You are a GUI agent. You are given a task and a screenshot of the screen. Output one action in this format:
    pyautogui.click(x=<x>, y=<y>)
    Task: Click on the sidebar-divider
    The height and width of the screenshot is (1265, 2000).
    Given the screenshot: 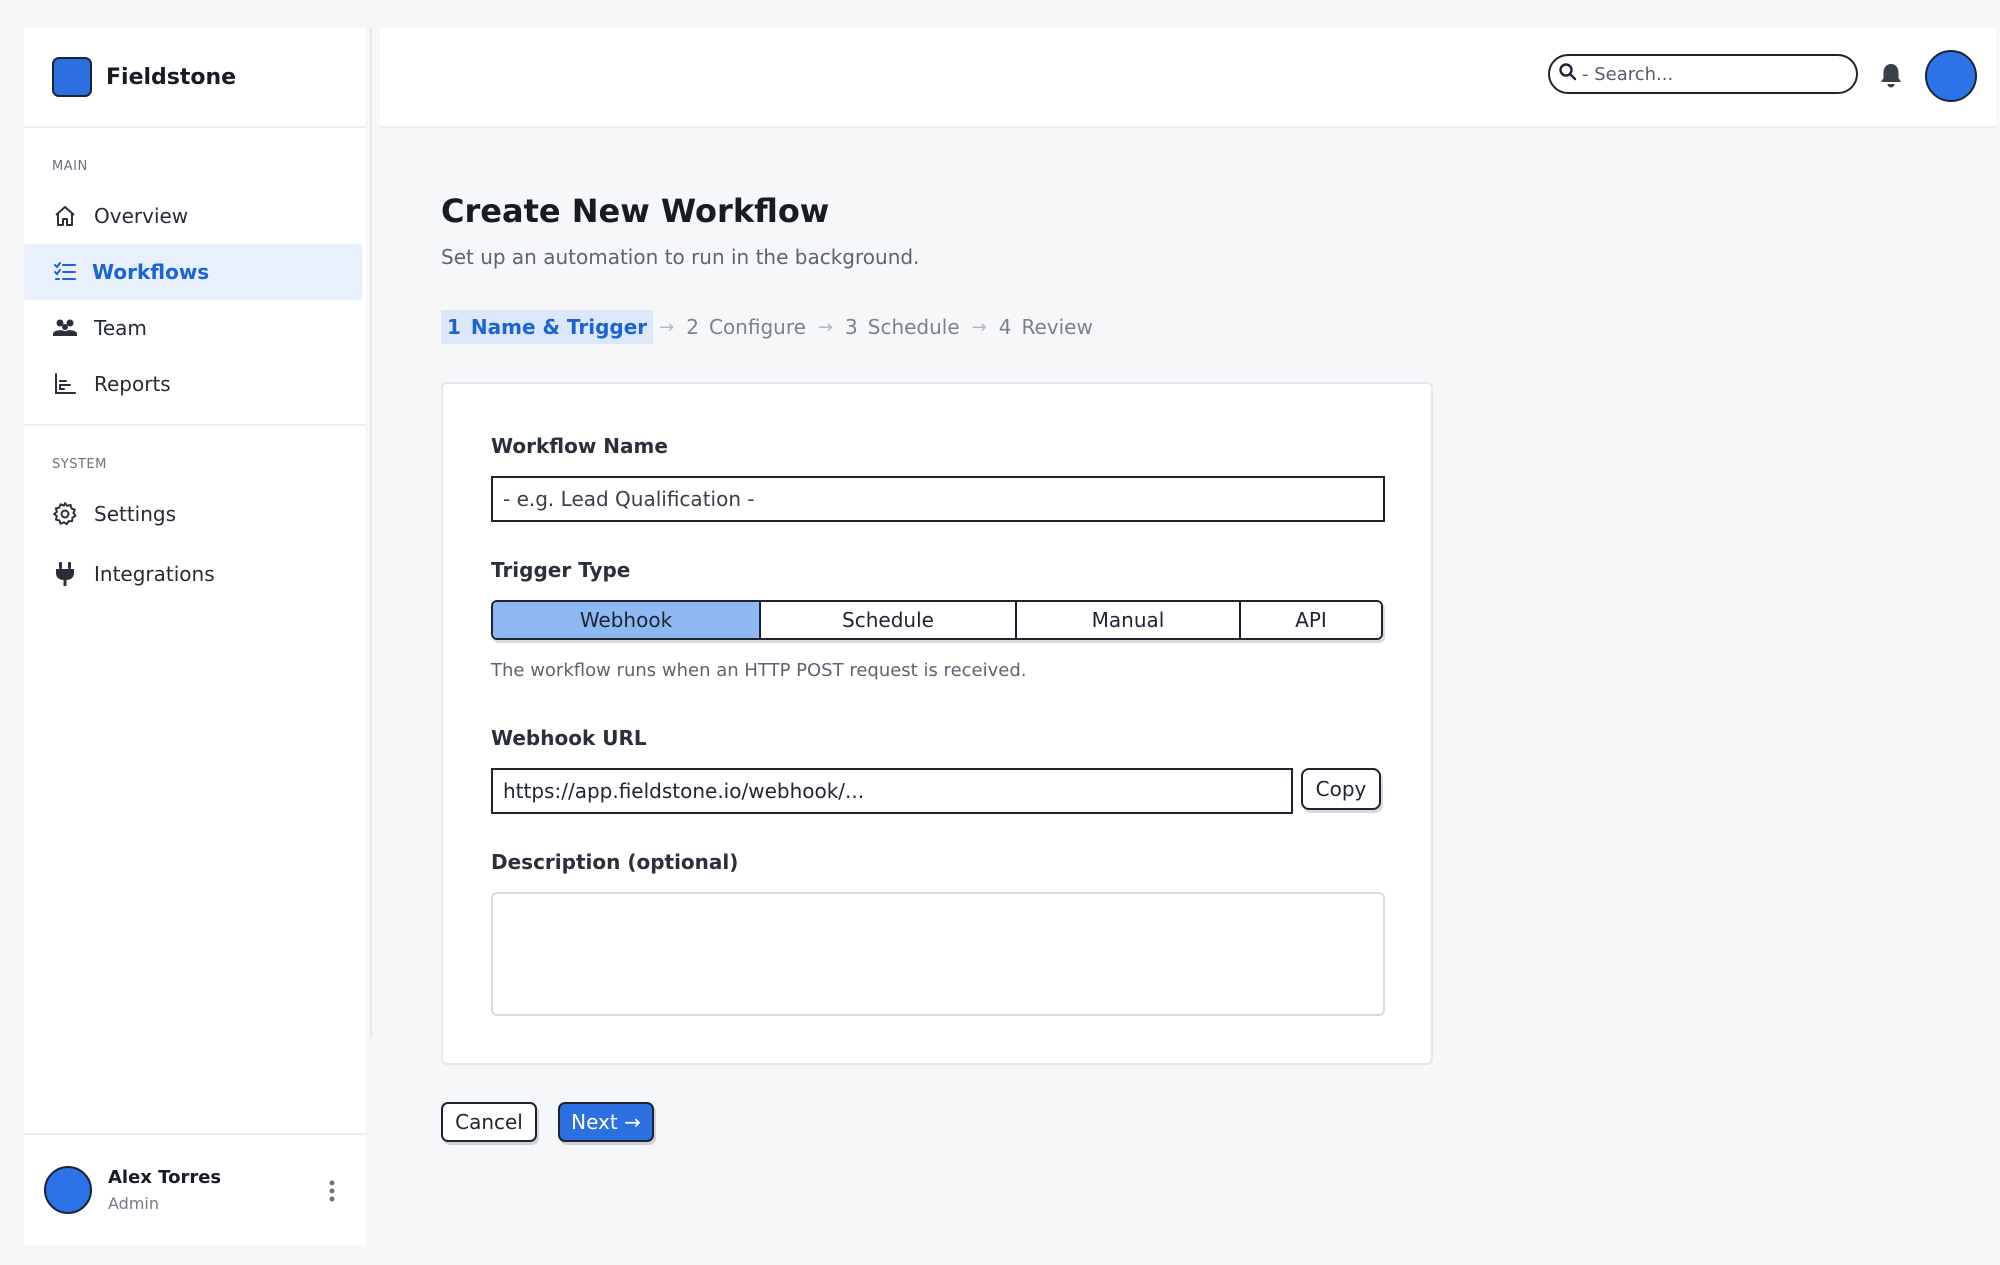 What is the action you would take?
    pyautogui.click(x=371, y=533)
    